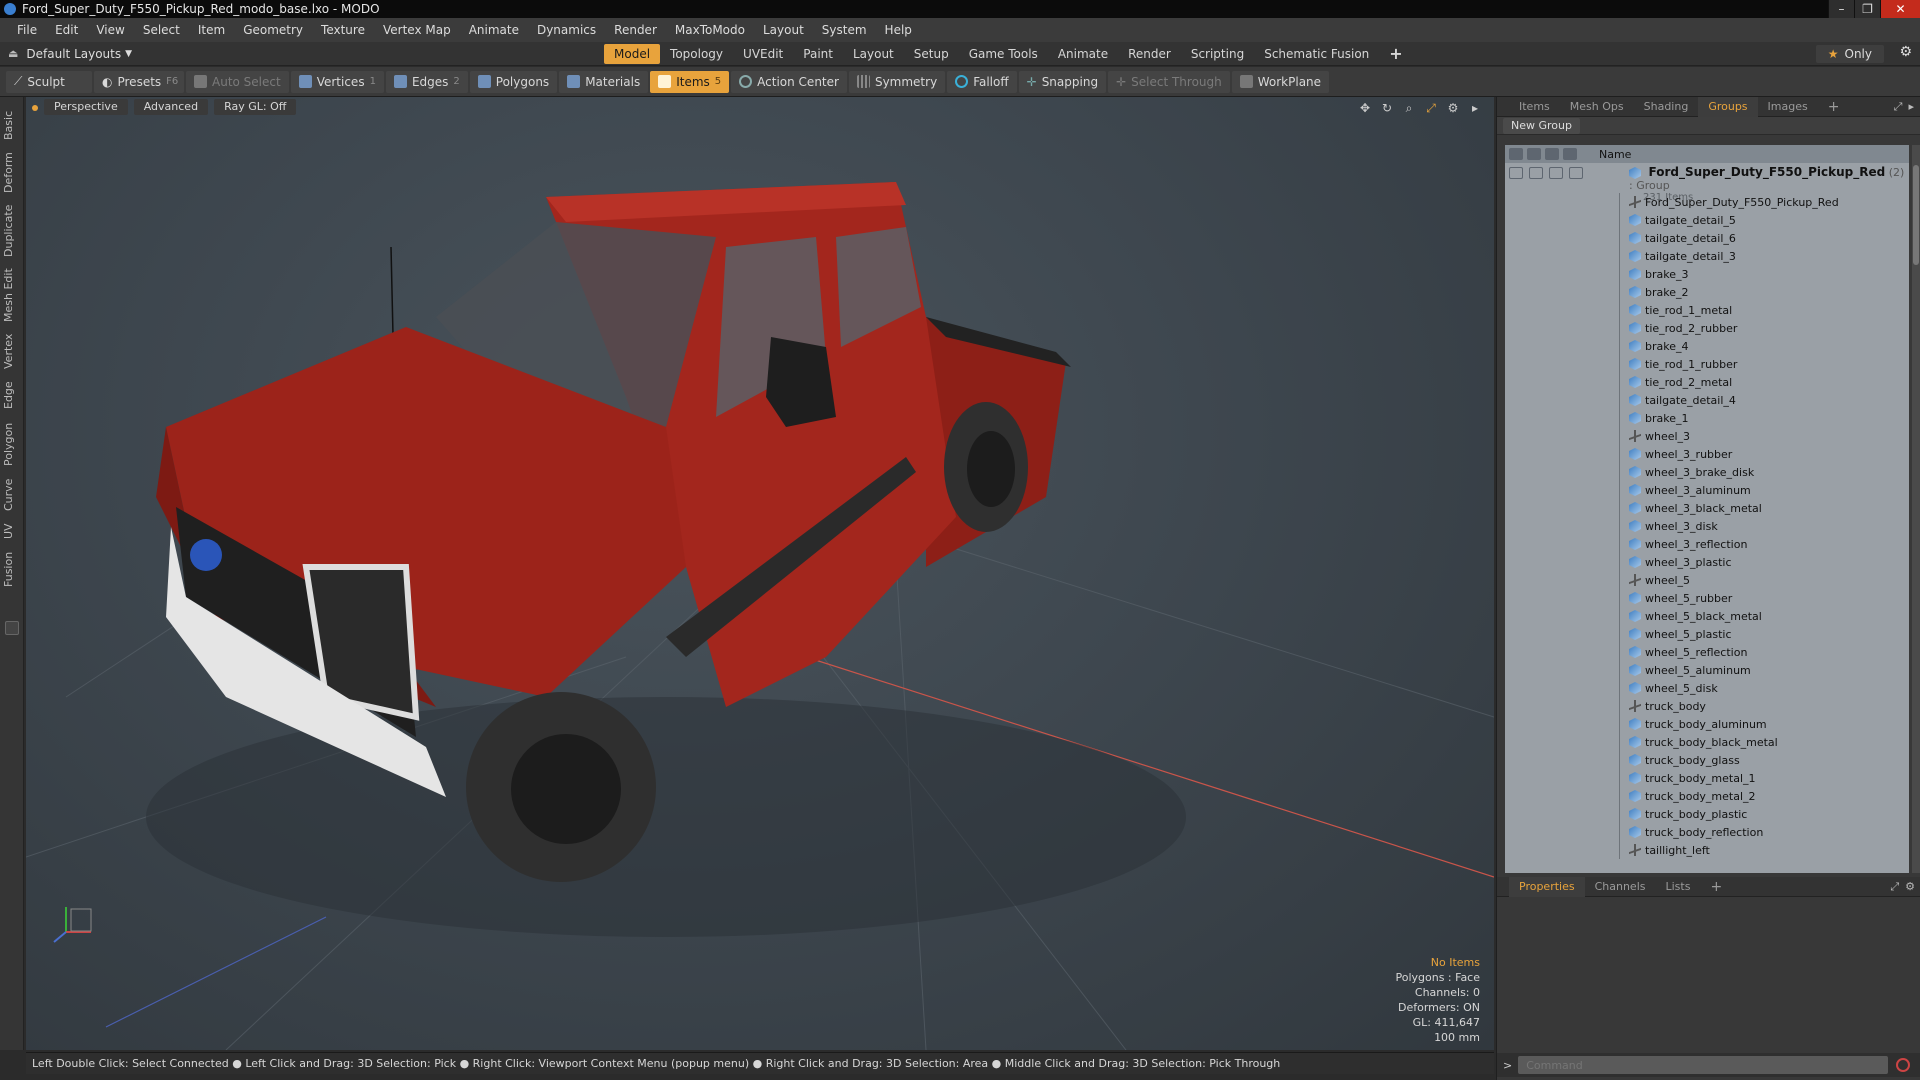 The height and width of the screenshot is (1080, 1920). Describe the element at coordinates (1707, 382) in the screenshot. I see `list-item: tie_rod_2_metal` at that location.